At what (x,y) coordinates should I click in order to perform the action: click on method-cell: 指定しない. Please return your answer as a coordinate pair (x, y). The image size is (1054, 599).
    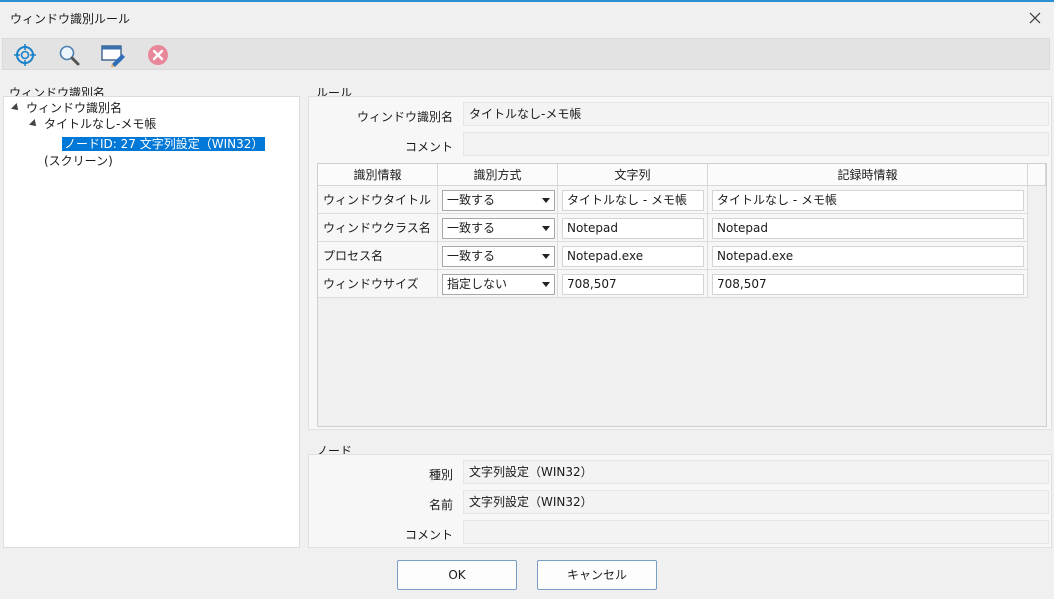
    Looking at the image, I should click on (498, 284).